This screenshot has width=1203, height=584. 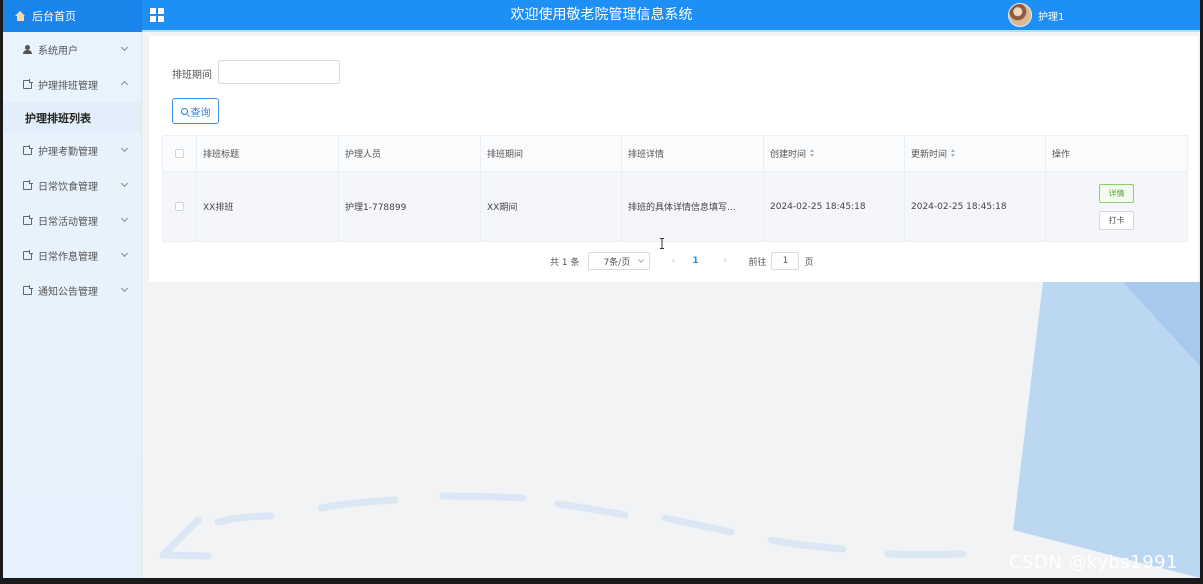 What do you see at coordinates (27, 49) in the screenshot?
I see `user-icon` at bounding box center [27, 49].